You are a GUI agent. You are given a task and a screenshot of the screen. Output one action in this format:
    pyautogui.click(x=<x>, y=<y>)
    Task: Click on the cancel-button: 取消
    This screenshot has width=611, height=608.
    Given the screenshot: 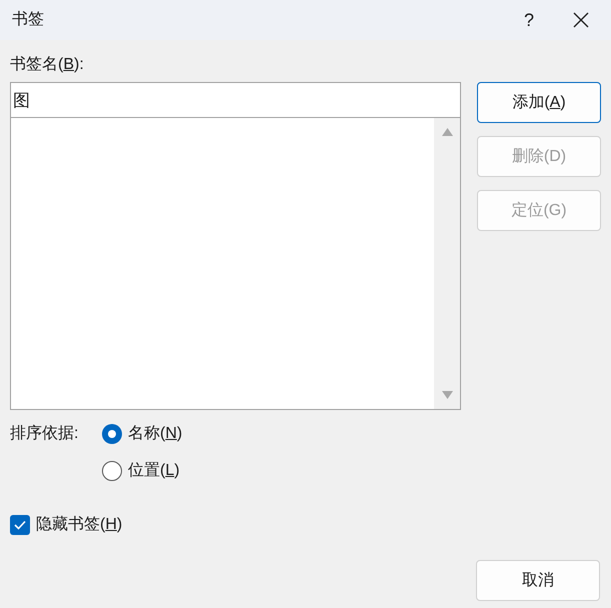 What is the action you would take?
    pyautogui.click(x=538, y=580)
    